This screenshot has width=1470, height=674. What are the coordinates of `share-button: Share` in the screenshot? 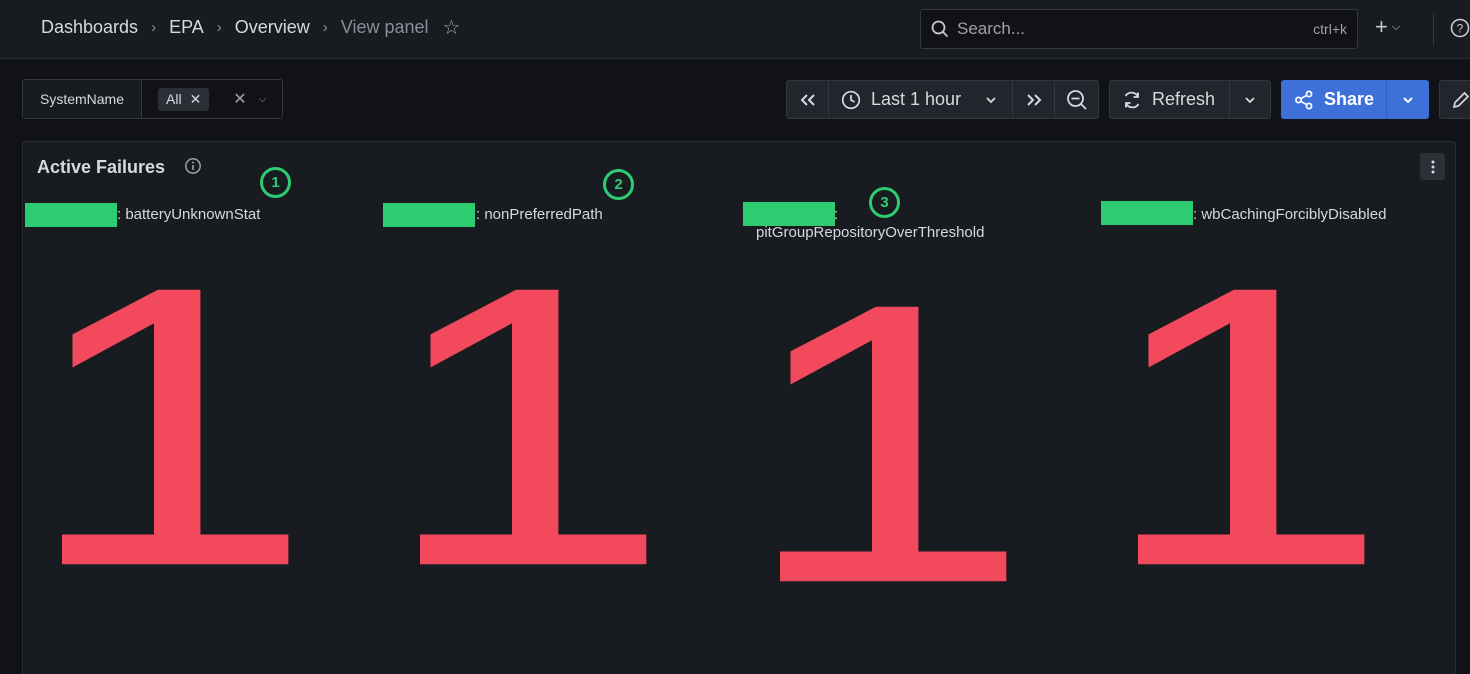 It's located at (1333, 99).